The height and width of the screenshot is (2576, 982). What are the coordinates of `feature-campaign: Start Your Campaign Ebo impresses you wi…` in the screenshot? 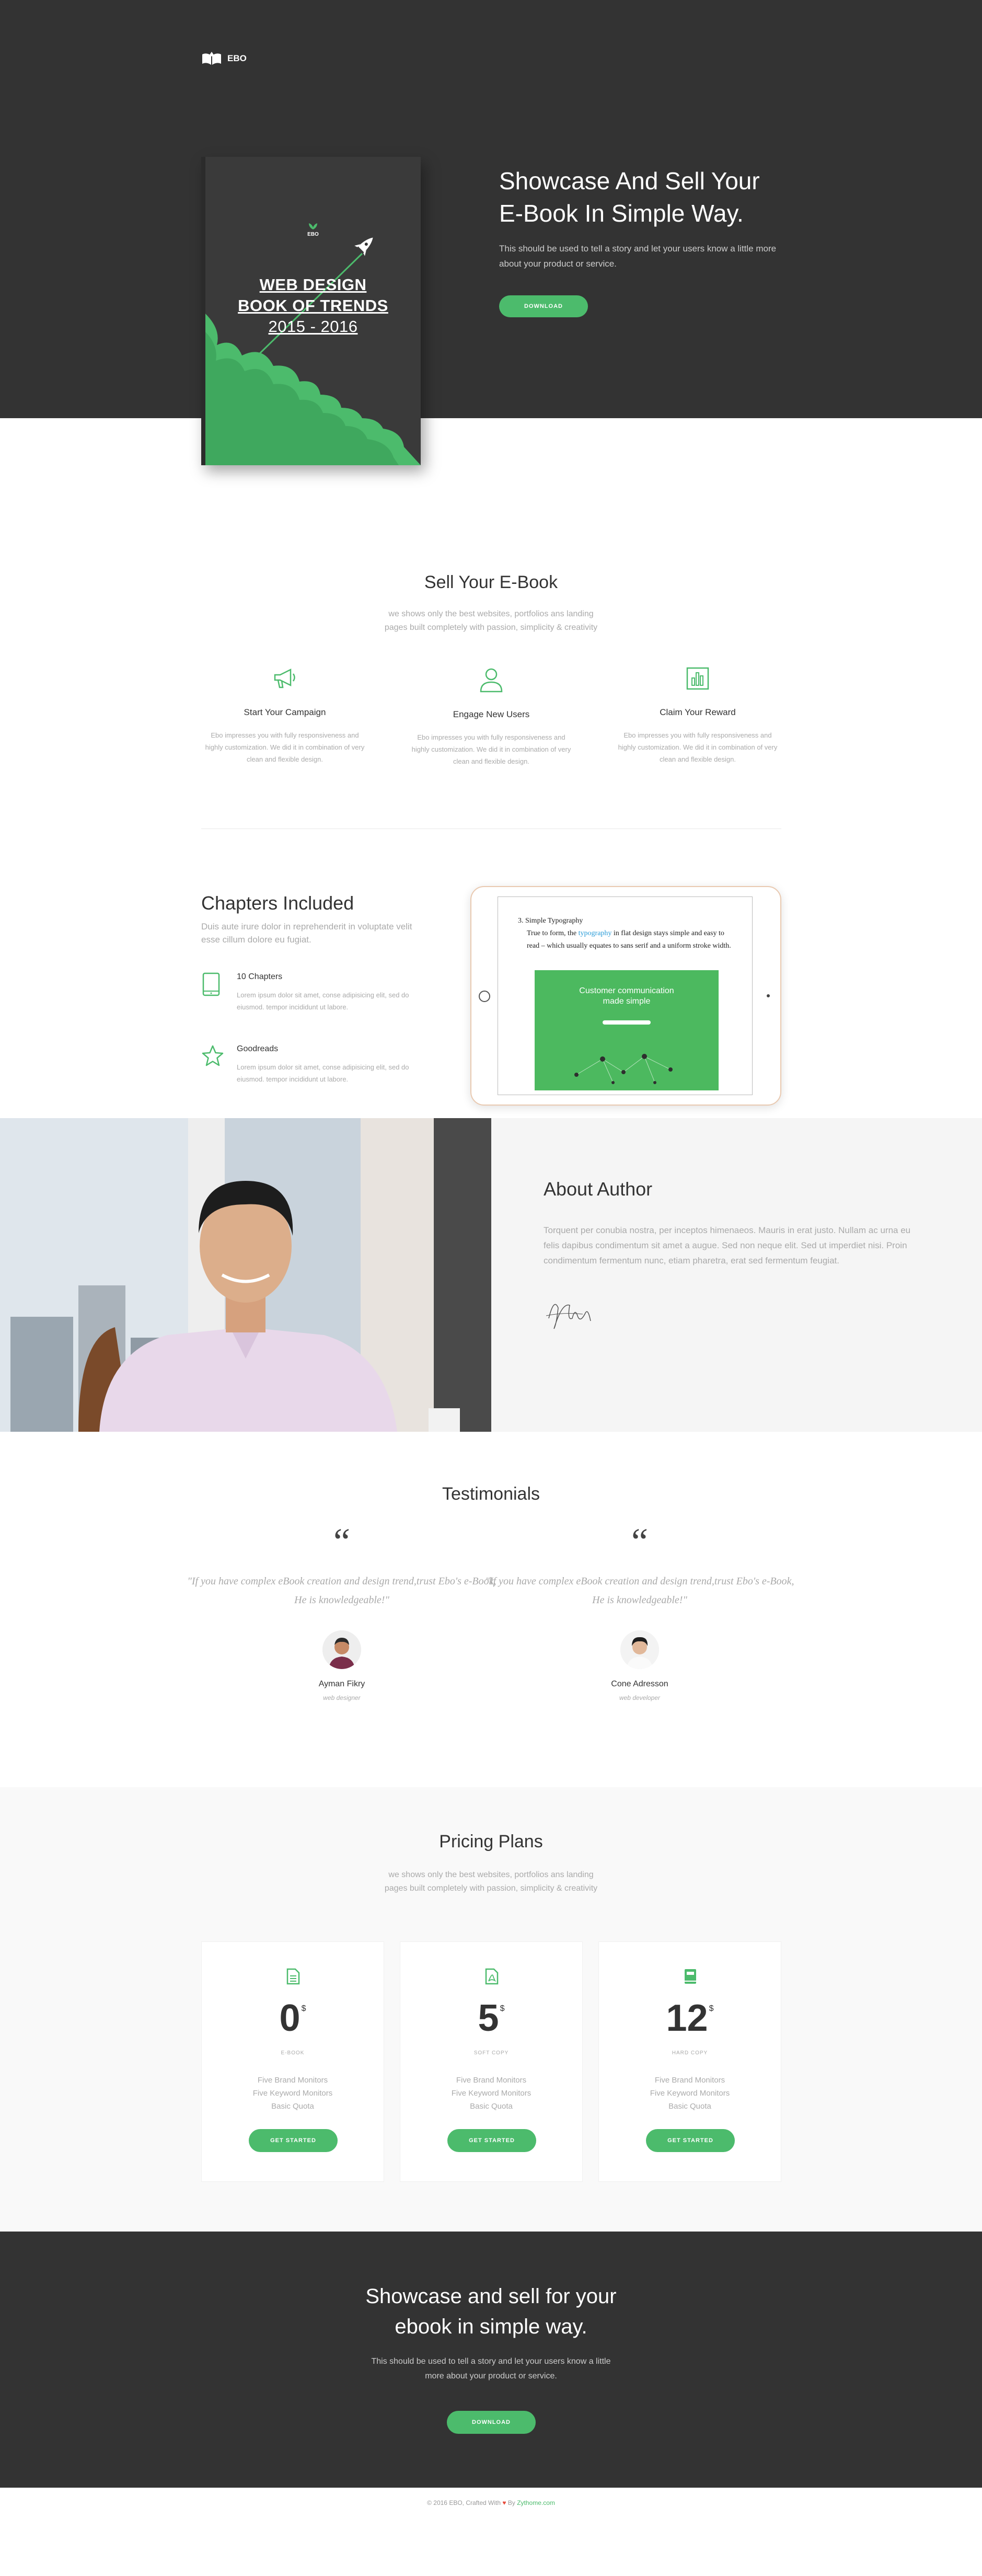 It's located at (285, 716).